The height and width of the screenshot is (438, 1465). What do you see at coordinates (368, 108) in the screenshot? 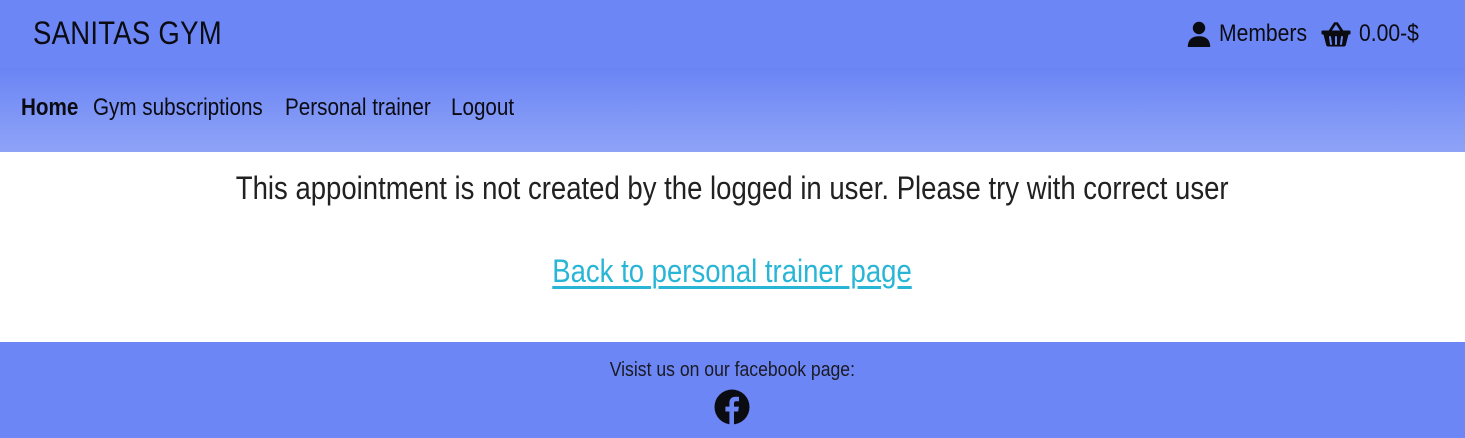
I see `nav-item-personal-trainer: Personal trainer` at bounding box center [368, 108].